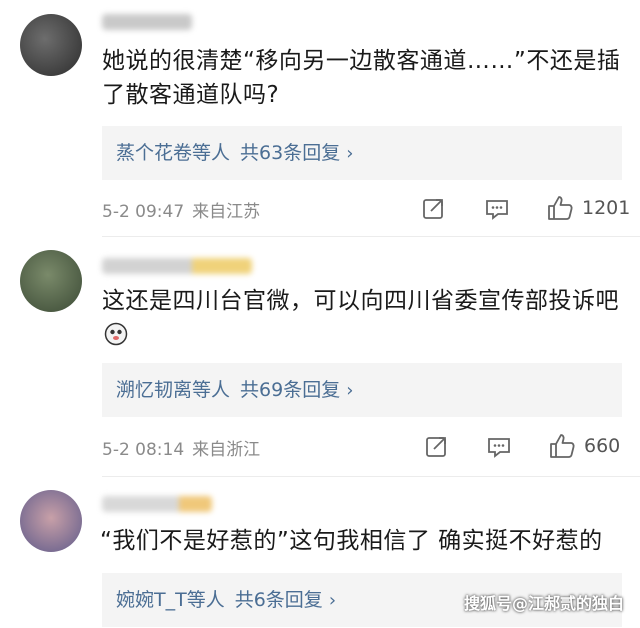  I want to click on reply-count: 共63条回复, so click(290, 153).